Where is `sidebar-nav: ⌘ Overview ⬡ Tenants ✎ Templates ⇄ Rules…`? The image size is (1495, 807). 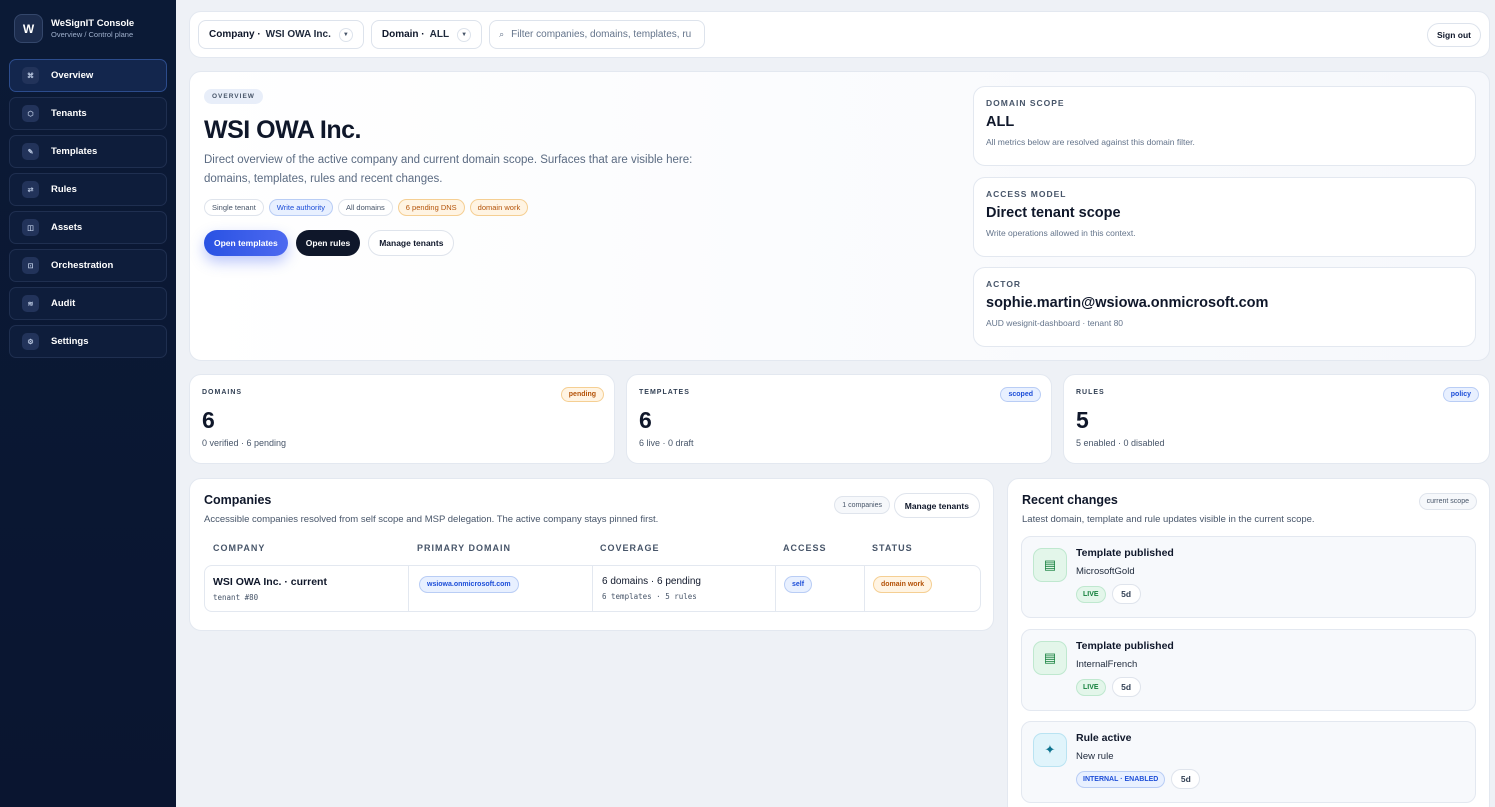 sidebar-nav: ⌘ Overview ⬡ Tenants ✎ Templates ⇄ Rules… is located at coordinates (88, 208).